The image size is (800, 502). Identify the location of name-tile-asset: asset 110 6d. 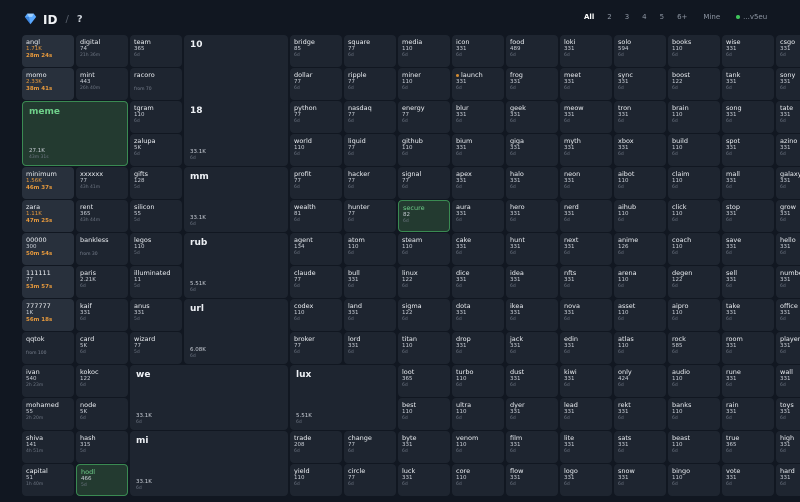
(640, 315).